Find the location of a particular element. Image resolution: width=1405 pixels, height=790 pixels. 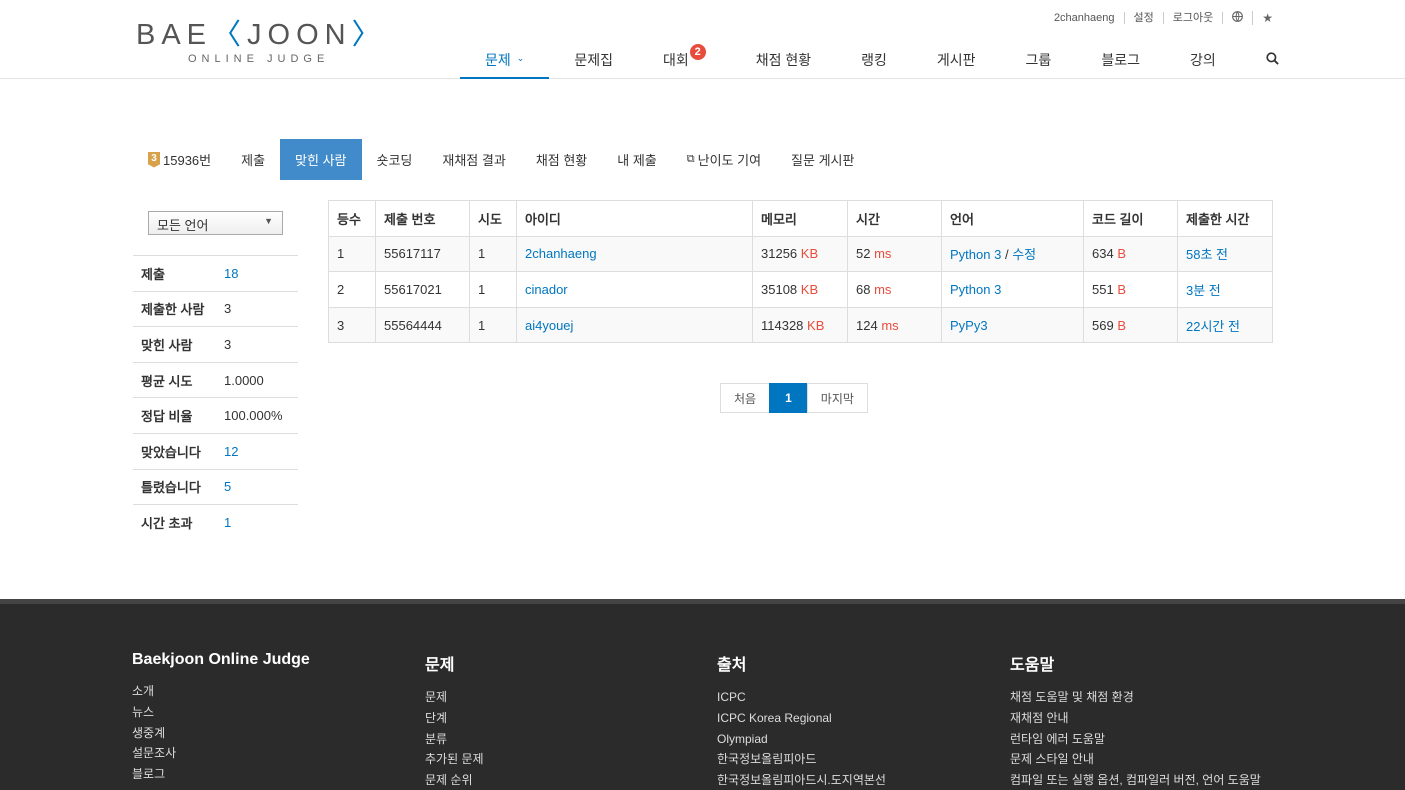

logo-wordmark: BAE〈JOON〉 is located at coordinates (261, 35).